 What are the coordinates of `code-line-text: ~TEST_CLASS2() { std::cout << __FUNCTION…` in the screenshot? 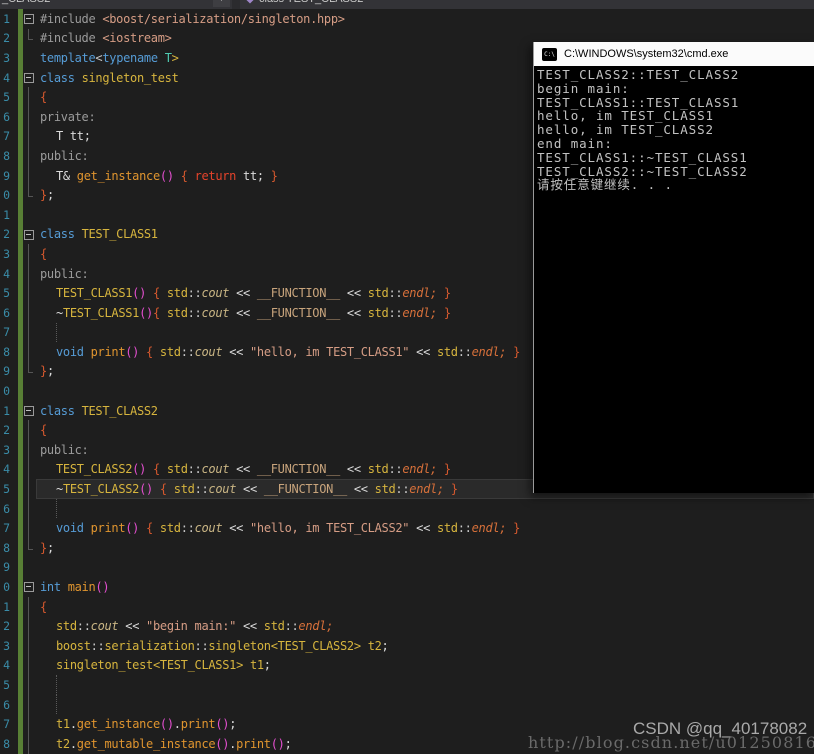 It's located at (247, 489).